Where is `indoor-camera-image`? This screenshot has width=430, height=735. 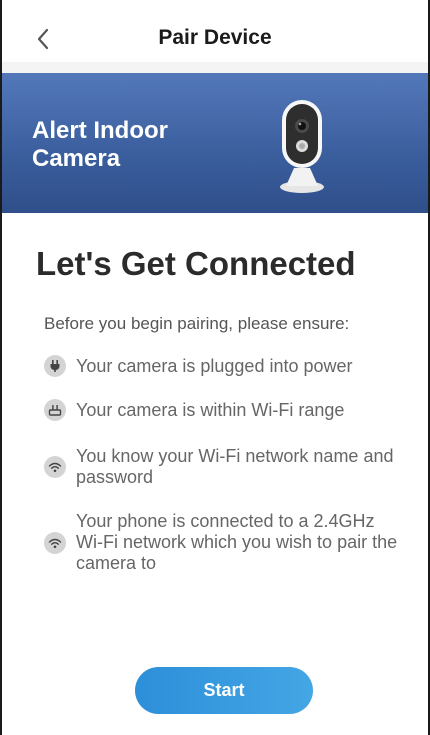
indoor-camera-image is located at coordinates (302, 146).